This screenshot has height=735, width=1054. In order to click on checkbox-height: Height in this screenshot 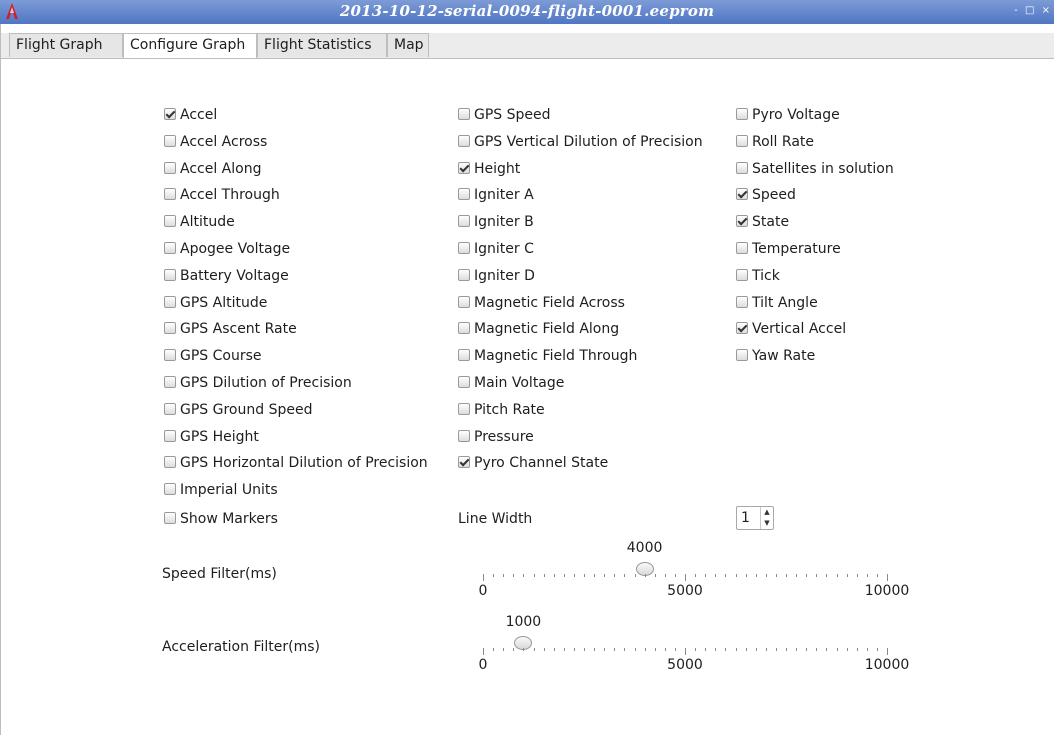, I will do `click(489, 169)`.